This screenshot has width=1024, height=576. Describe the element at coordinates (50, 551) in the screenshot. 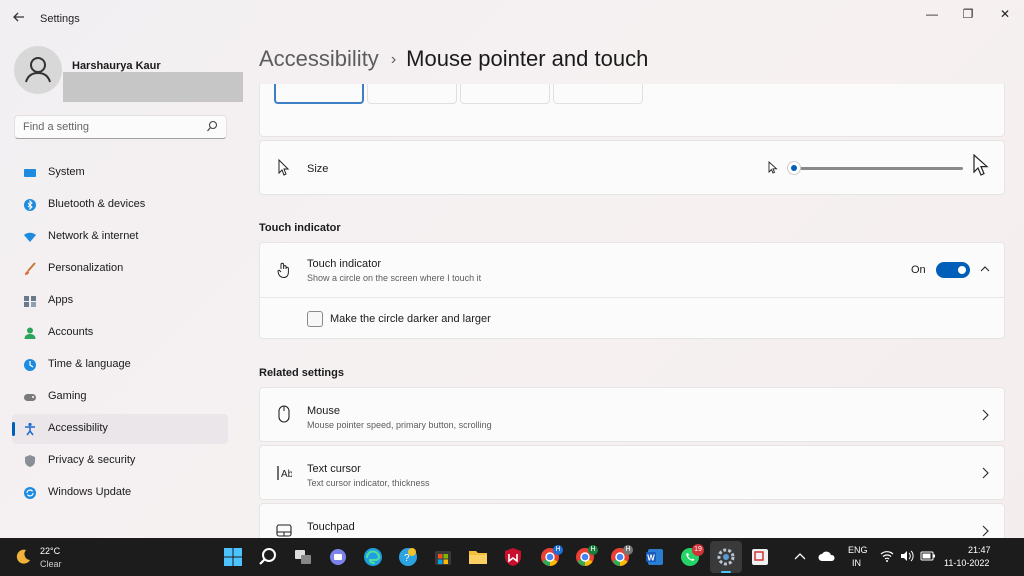

I see `weather-temp: 22°C` at that location.